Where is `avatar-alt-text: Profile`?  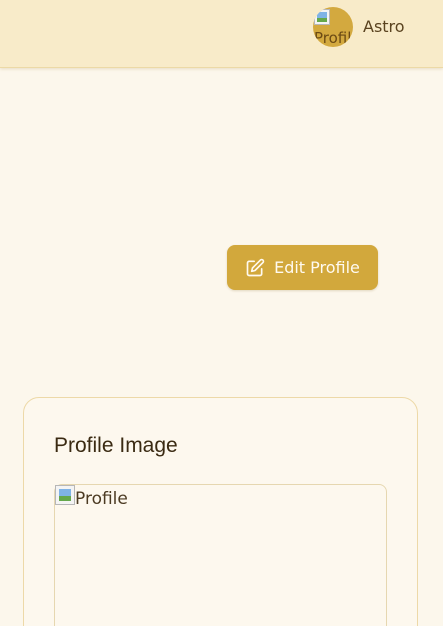 avatar-alt-text: Profile is located at coordinates (333, 38).